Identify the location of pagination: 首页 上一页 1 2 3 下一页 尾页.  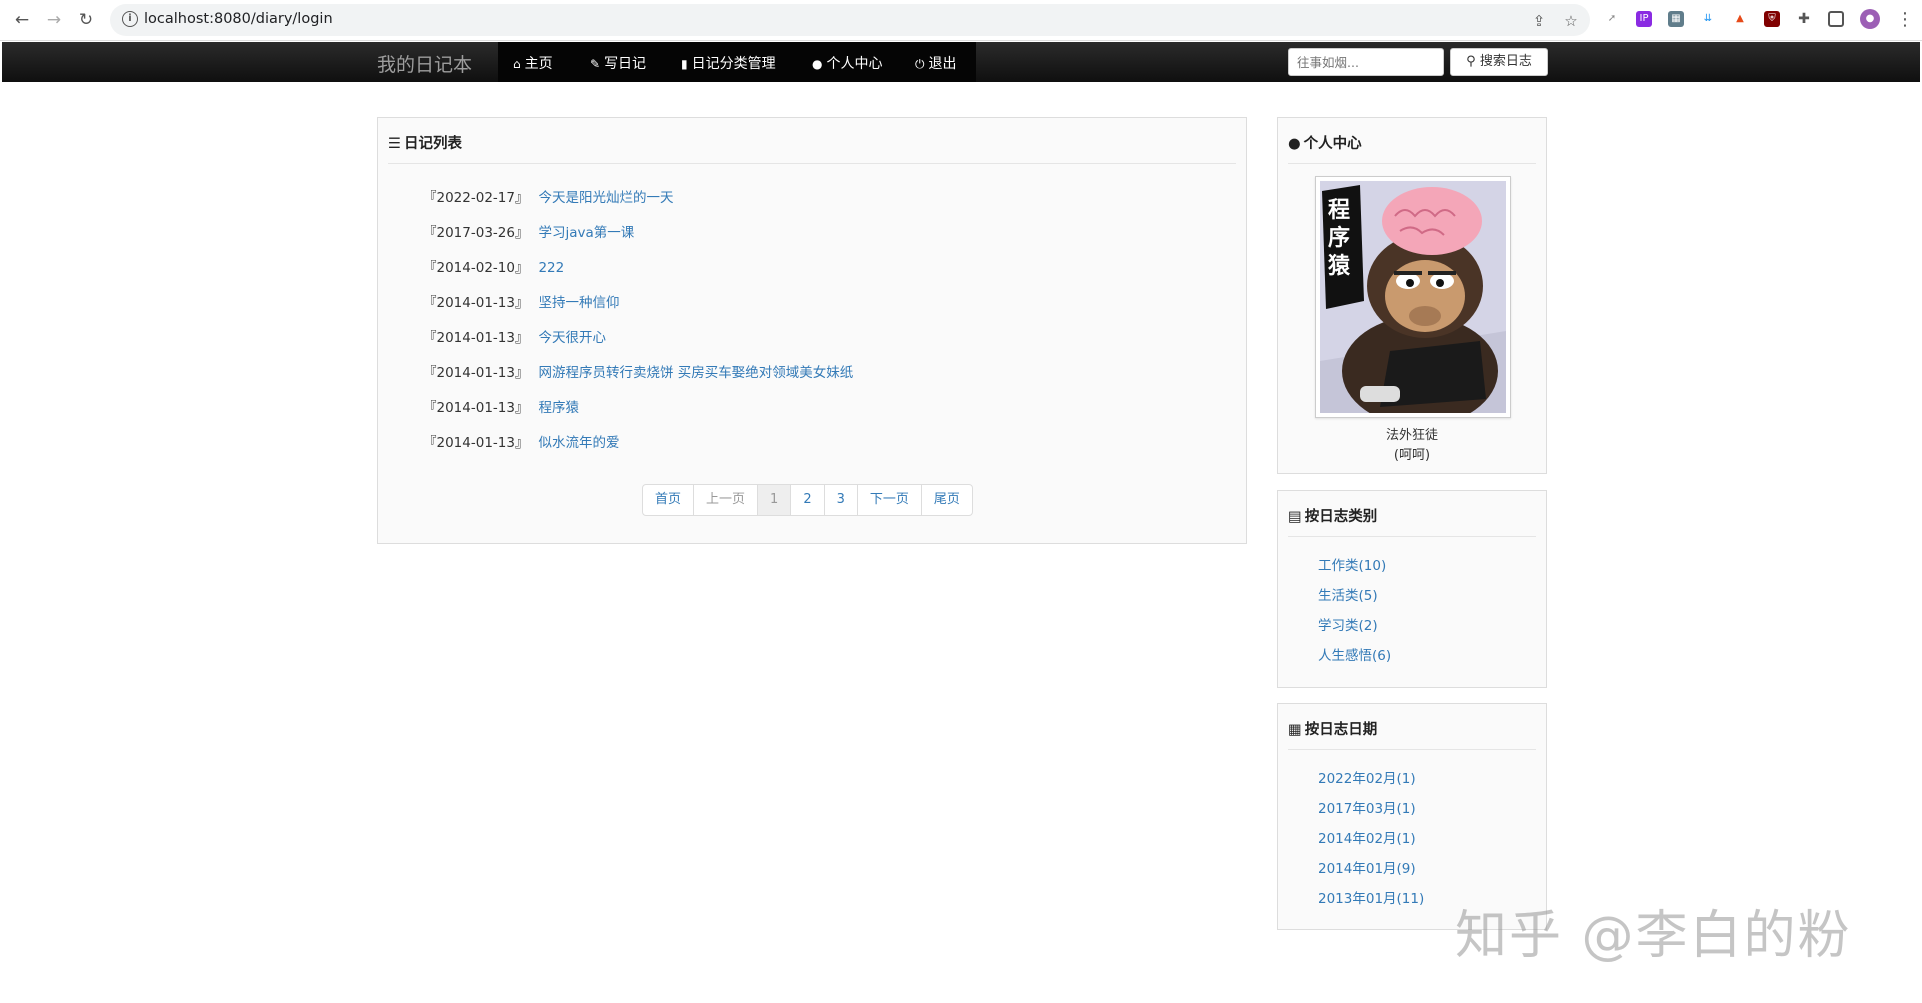
(807, 500).